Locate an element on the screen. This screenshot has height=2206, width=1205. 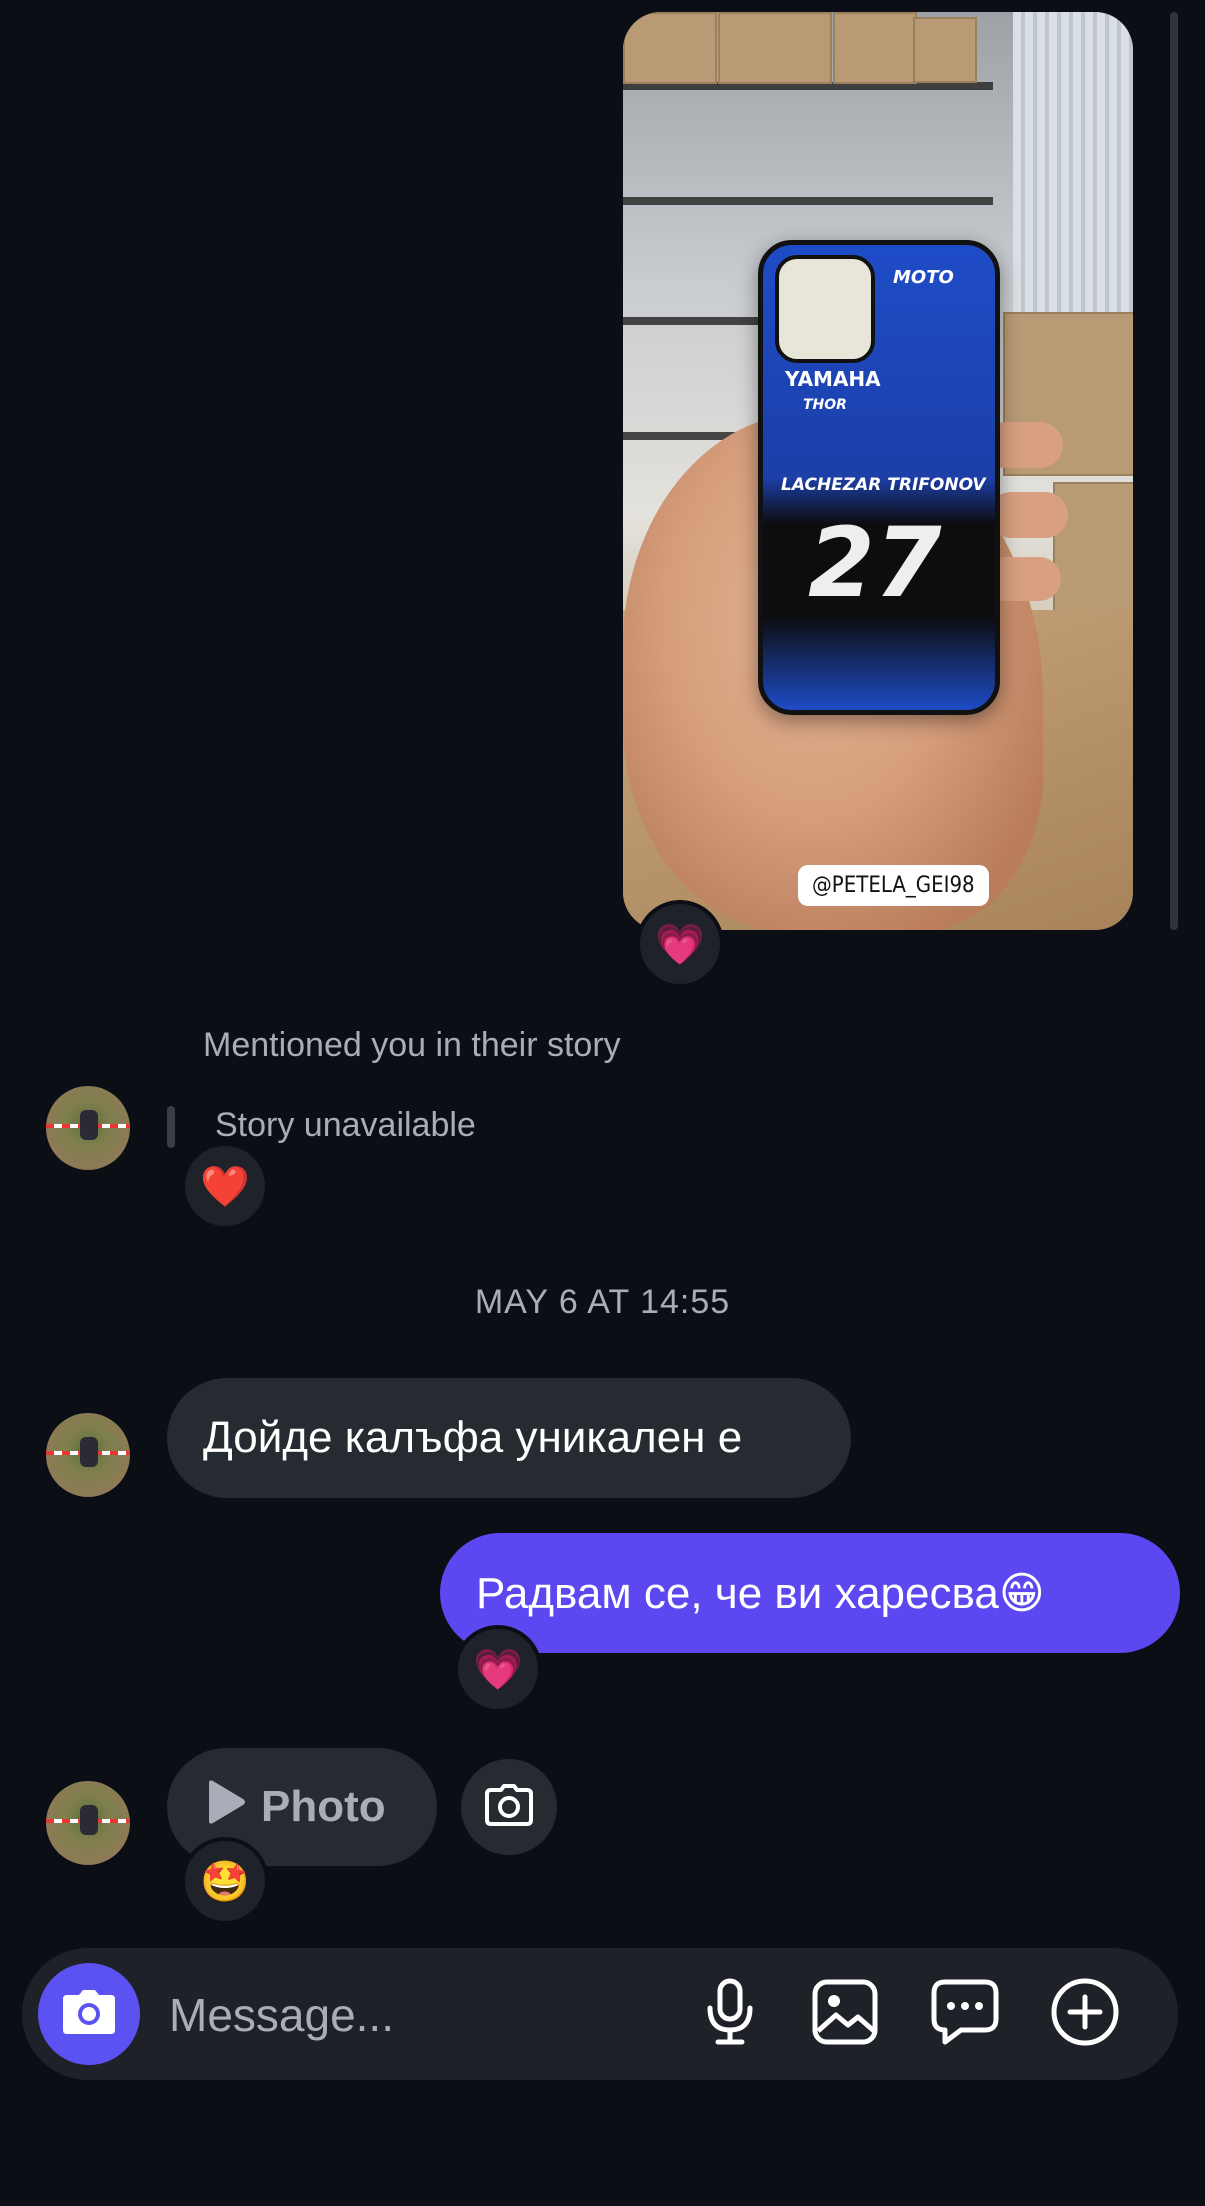
message-bubble-outgoing: Радвам се, че ви харесва😁 is located at coordinates (810, 1593).